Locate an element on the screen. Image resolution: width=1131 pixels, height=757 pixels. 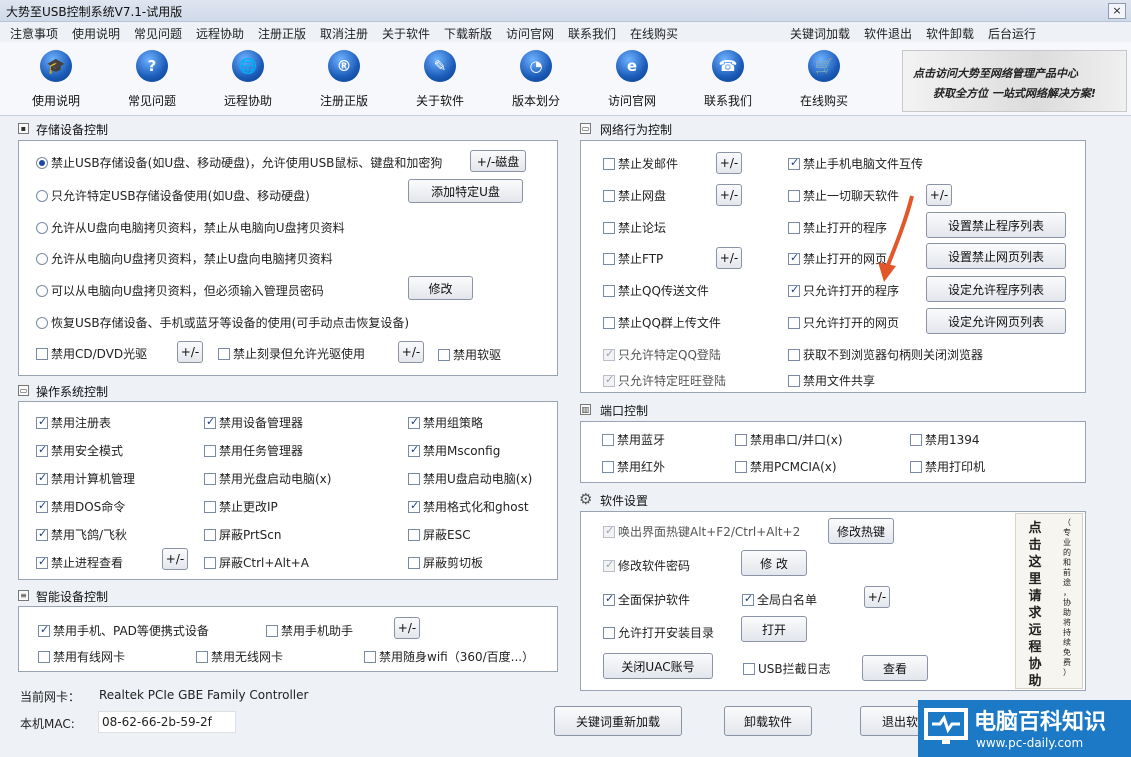
global-whitelist-checkbox: 全局白名单 is located at coordinates (779, 599).